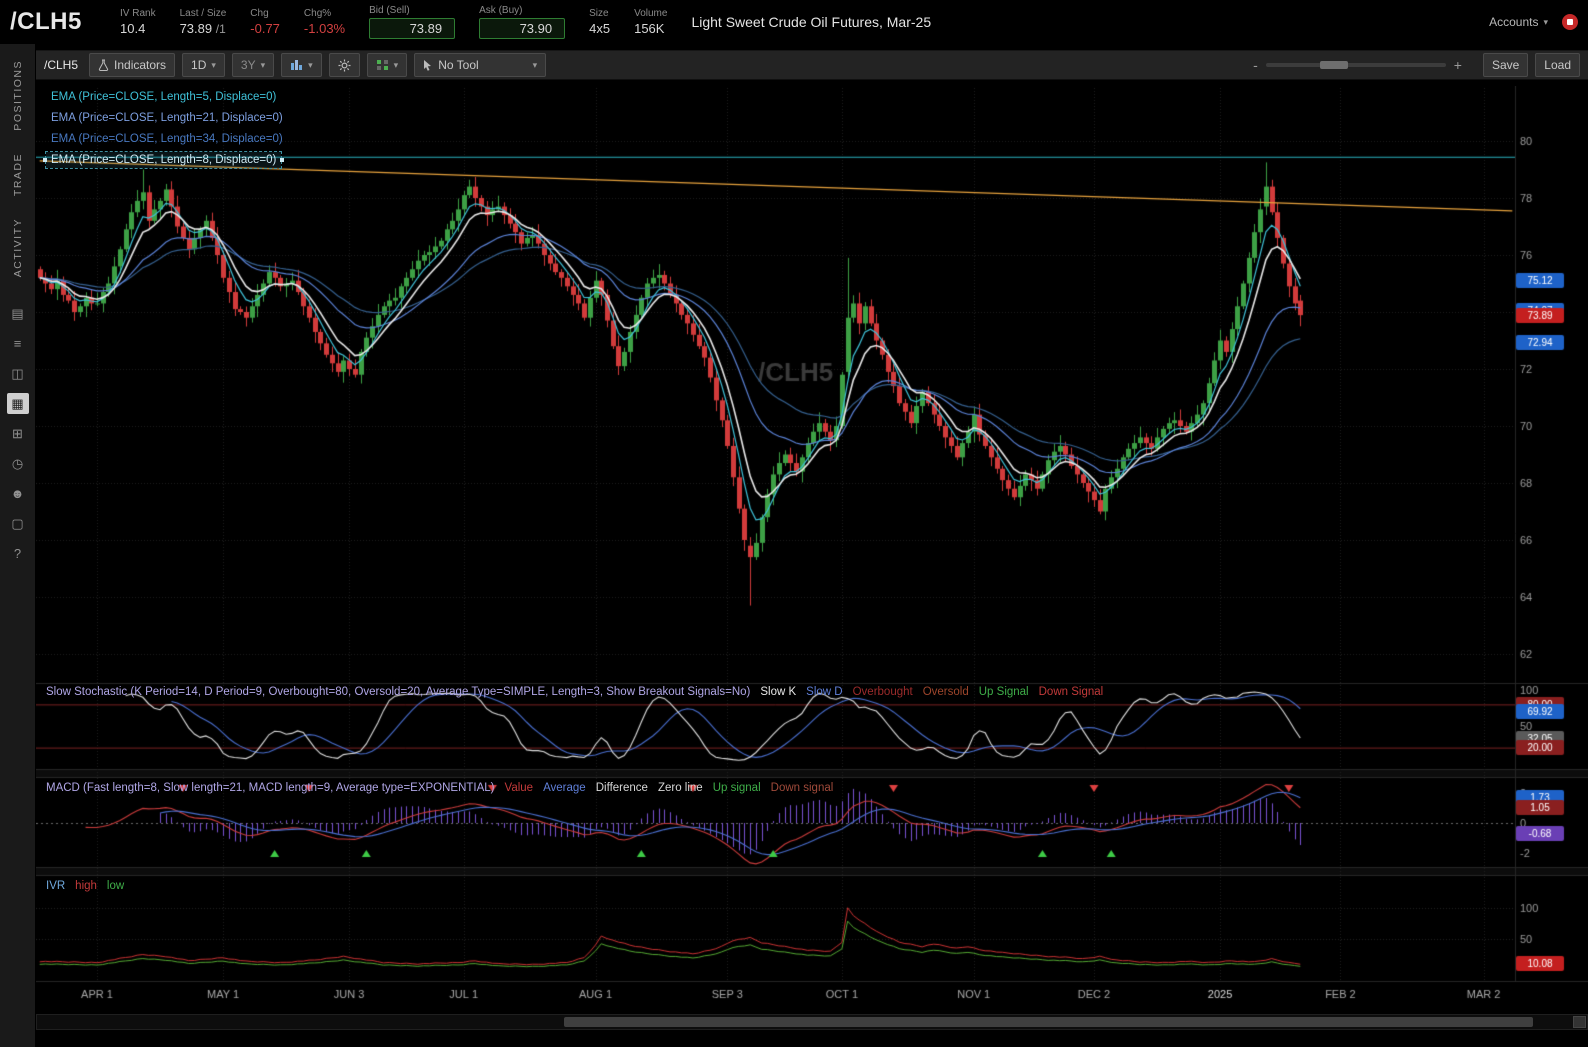 The width and height of the screenshot is (1588, 1047). What do you see at coordinates (458, 65) in the screenshot?
I see `no-tool-label: No Tool` at bounding box center [458, 65].